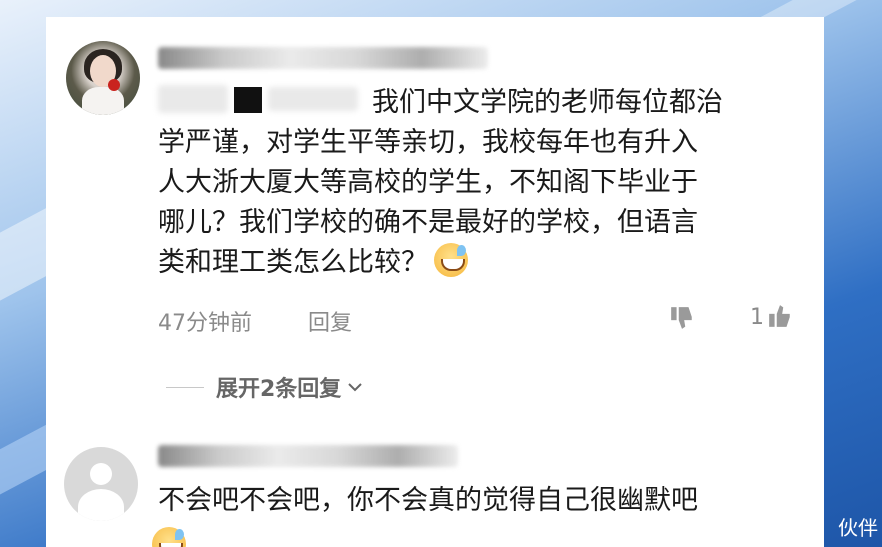 The image size is (882, 547). What do you see at coordinates (205, 323) in the screenshot?
I see `comment-timestamp: 47分钟前` at bounding box center [205, 323].